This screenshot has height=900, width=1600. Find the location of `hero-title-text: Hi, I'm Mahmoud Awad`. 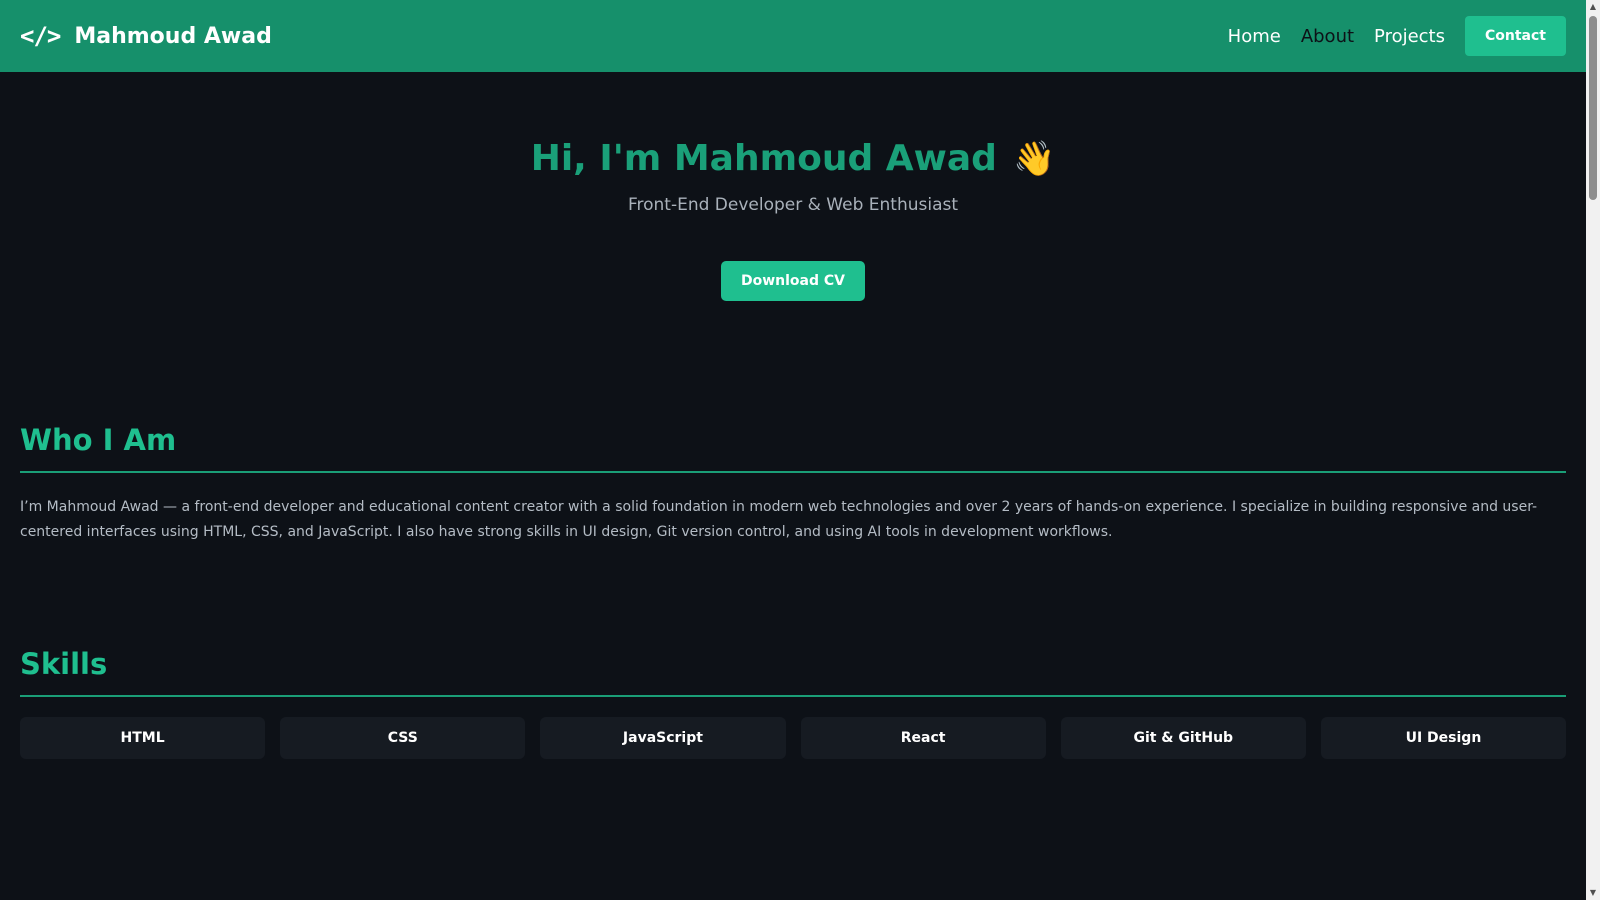

hero-title-text: Hi, I'm Mahmoud Awad is located at coordinates (763, 158).